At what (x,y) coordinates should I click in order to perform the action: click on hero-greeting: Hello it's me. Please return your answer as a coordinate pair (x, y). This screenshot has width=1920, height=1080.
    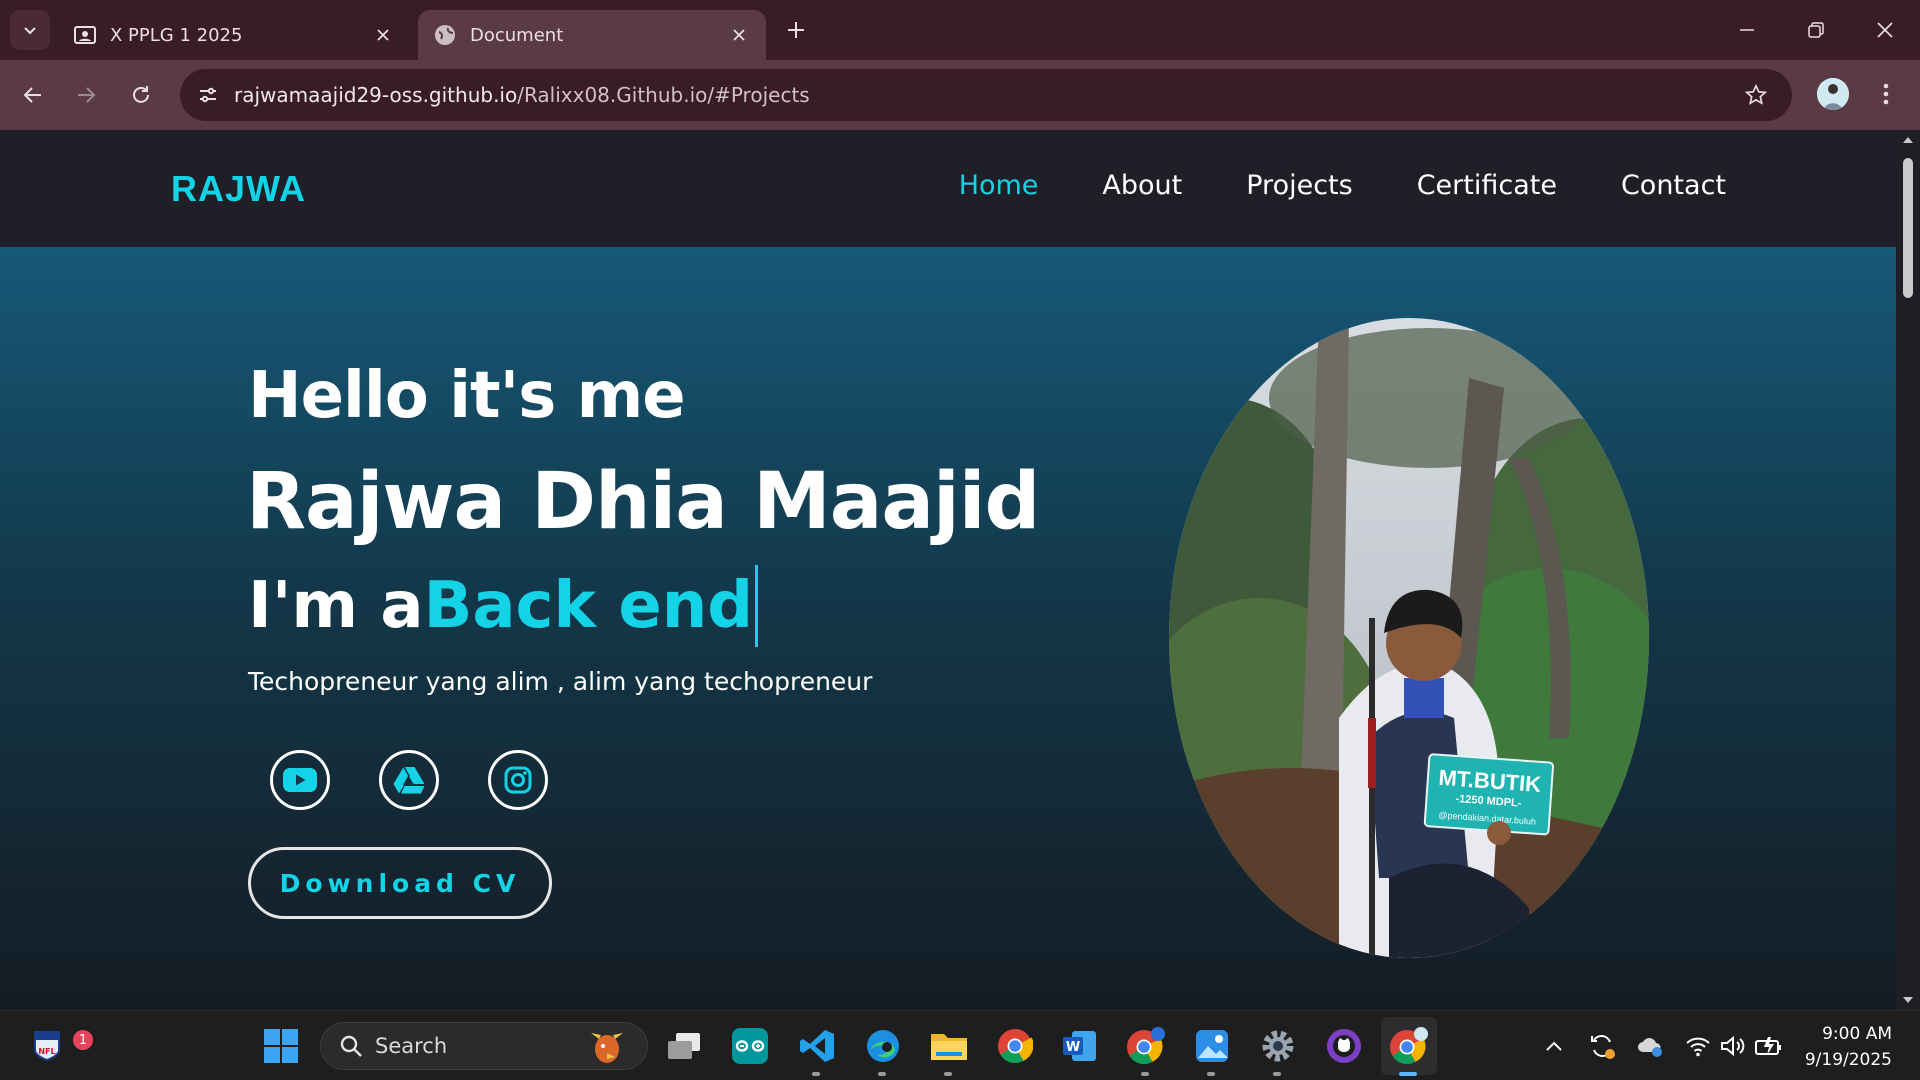
    Looking at the image, I should click on (467, 396).